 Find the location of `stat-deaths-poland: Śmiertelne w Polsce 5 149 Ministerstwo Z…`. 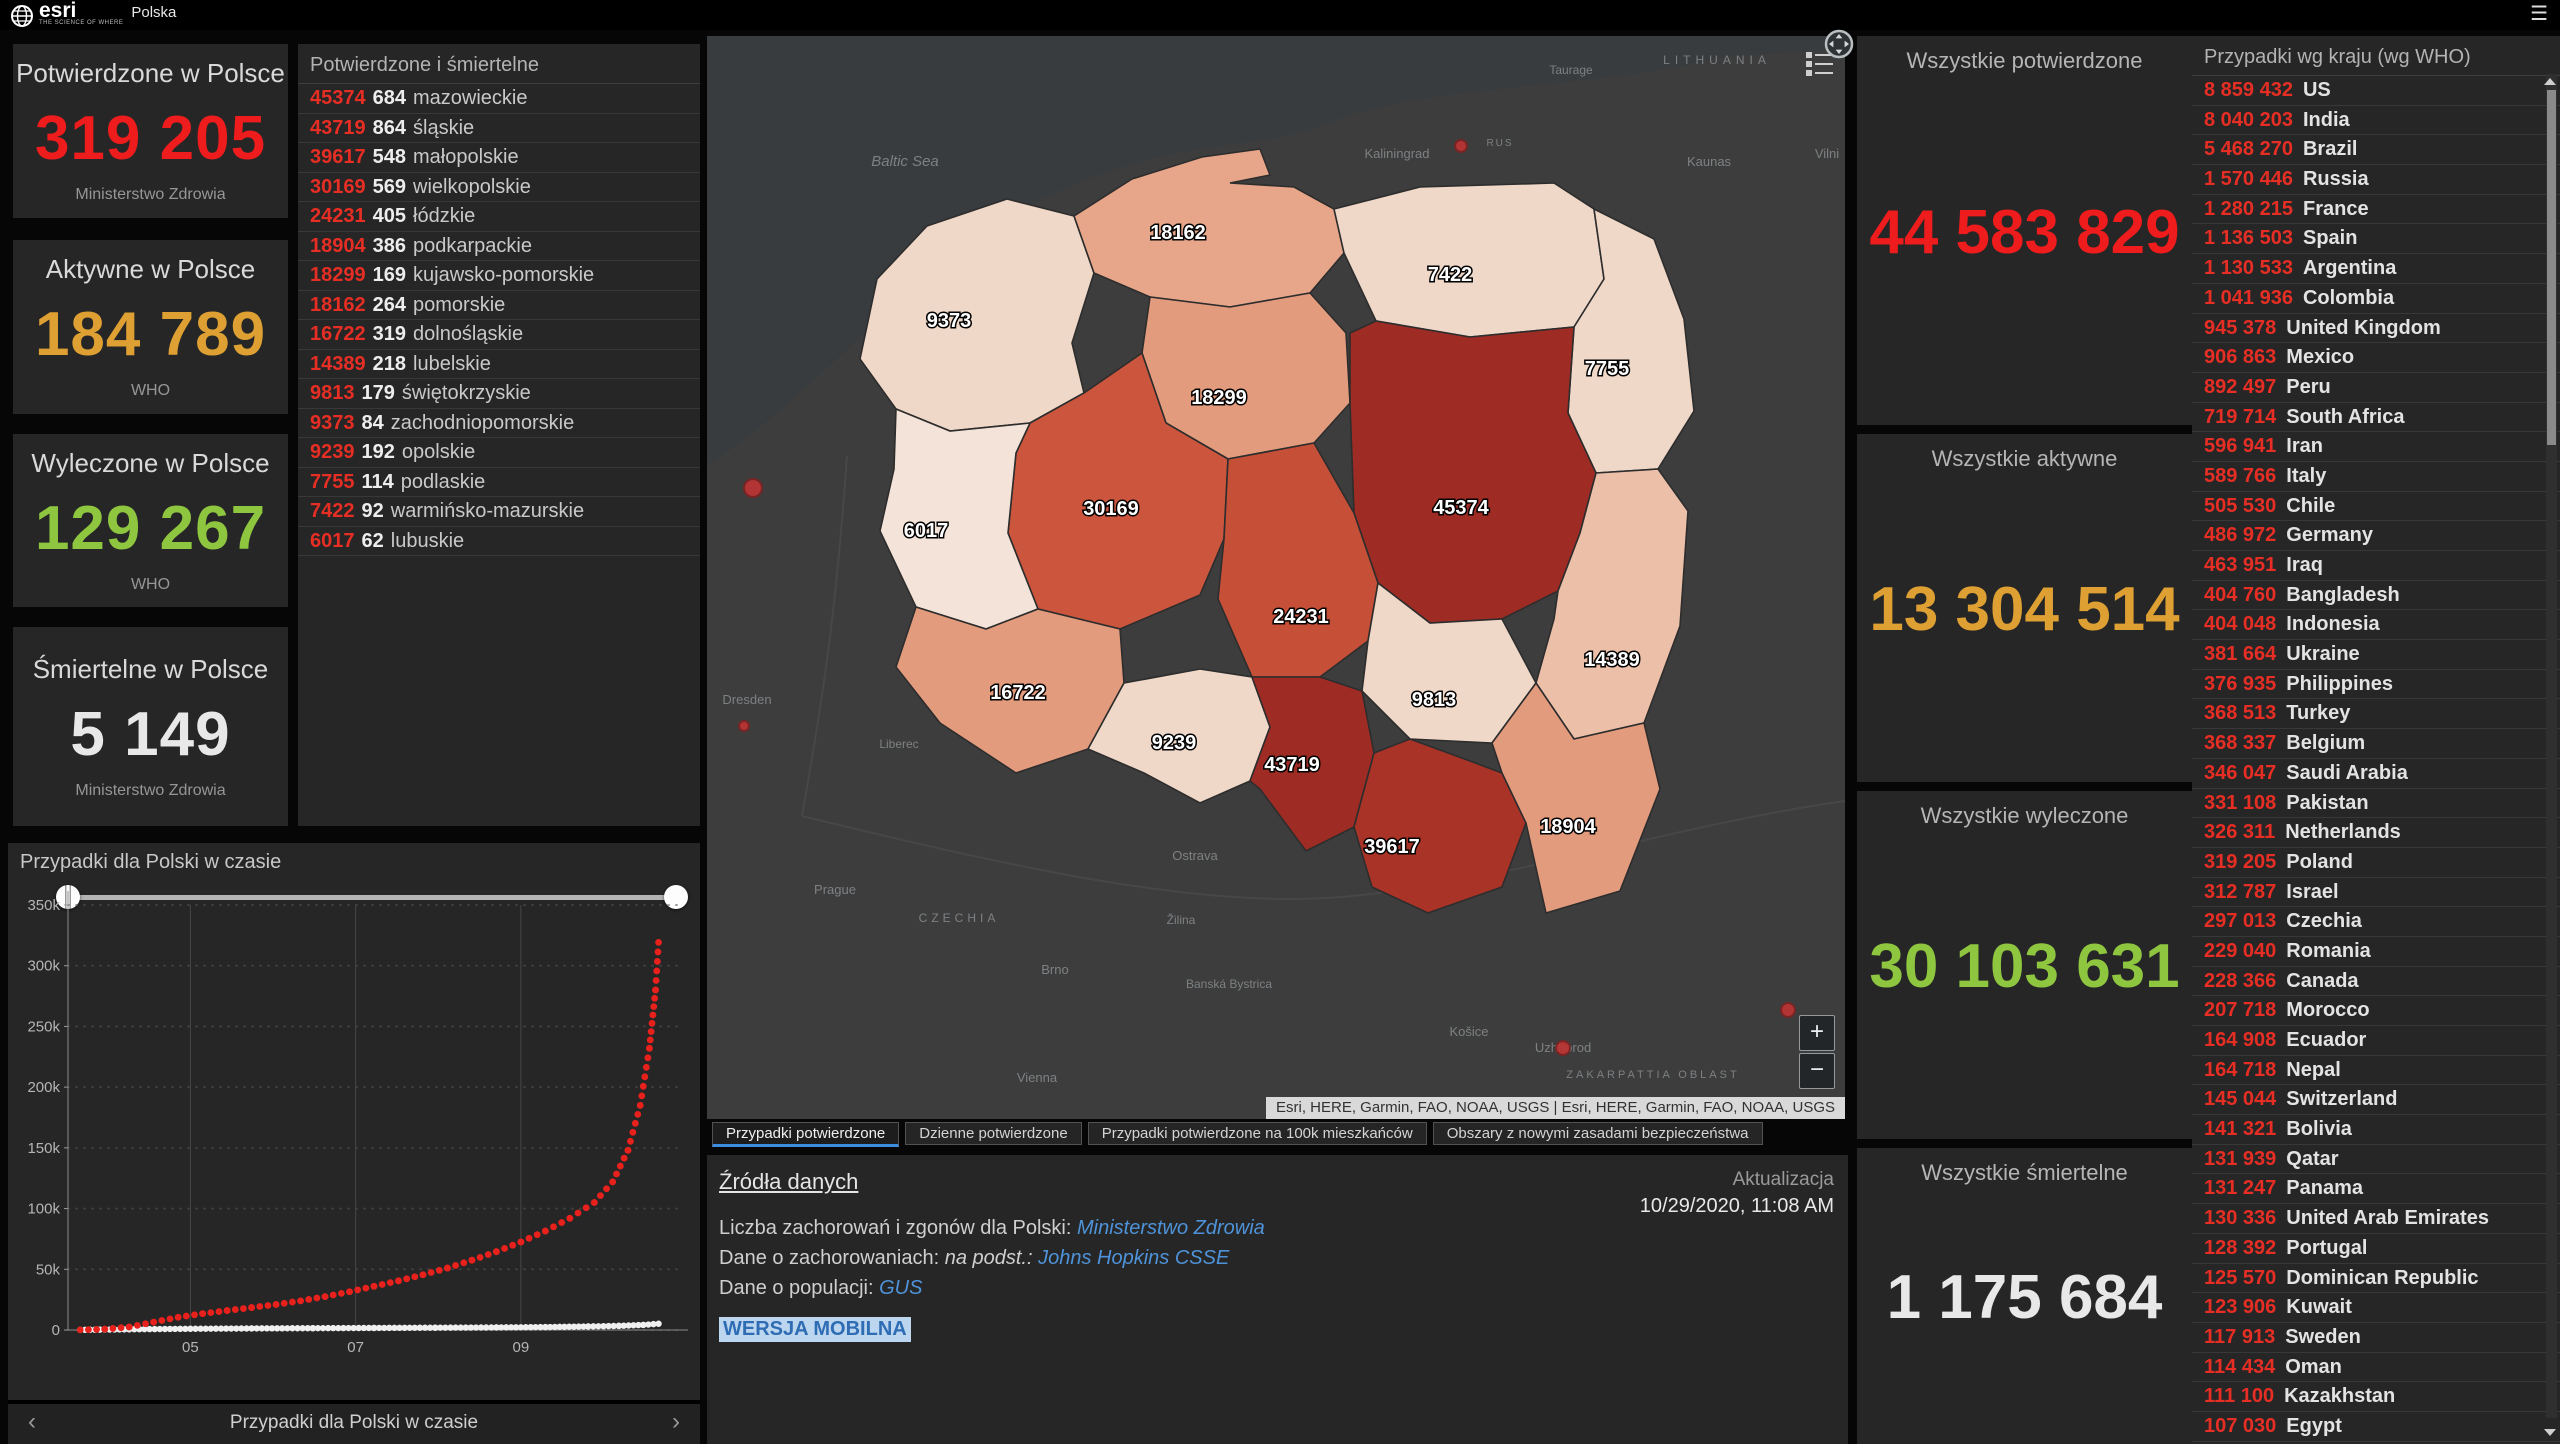

stat-deaths-poland: Śmiertelne w Polsce 5 149 Ministerstwo Z… is located at coordinates (150, 726).